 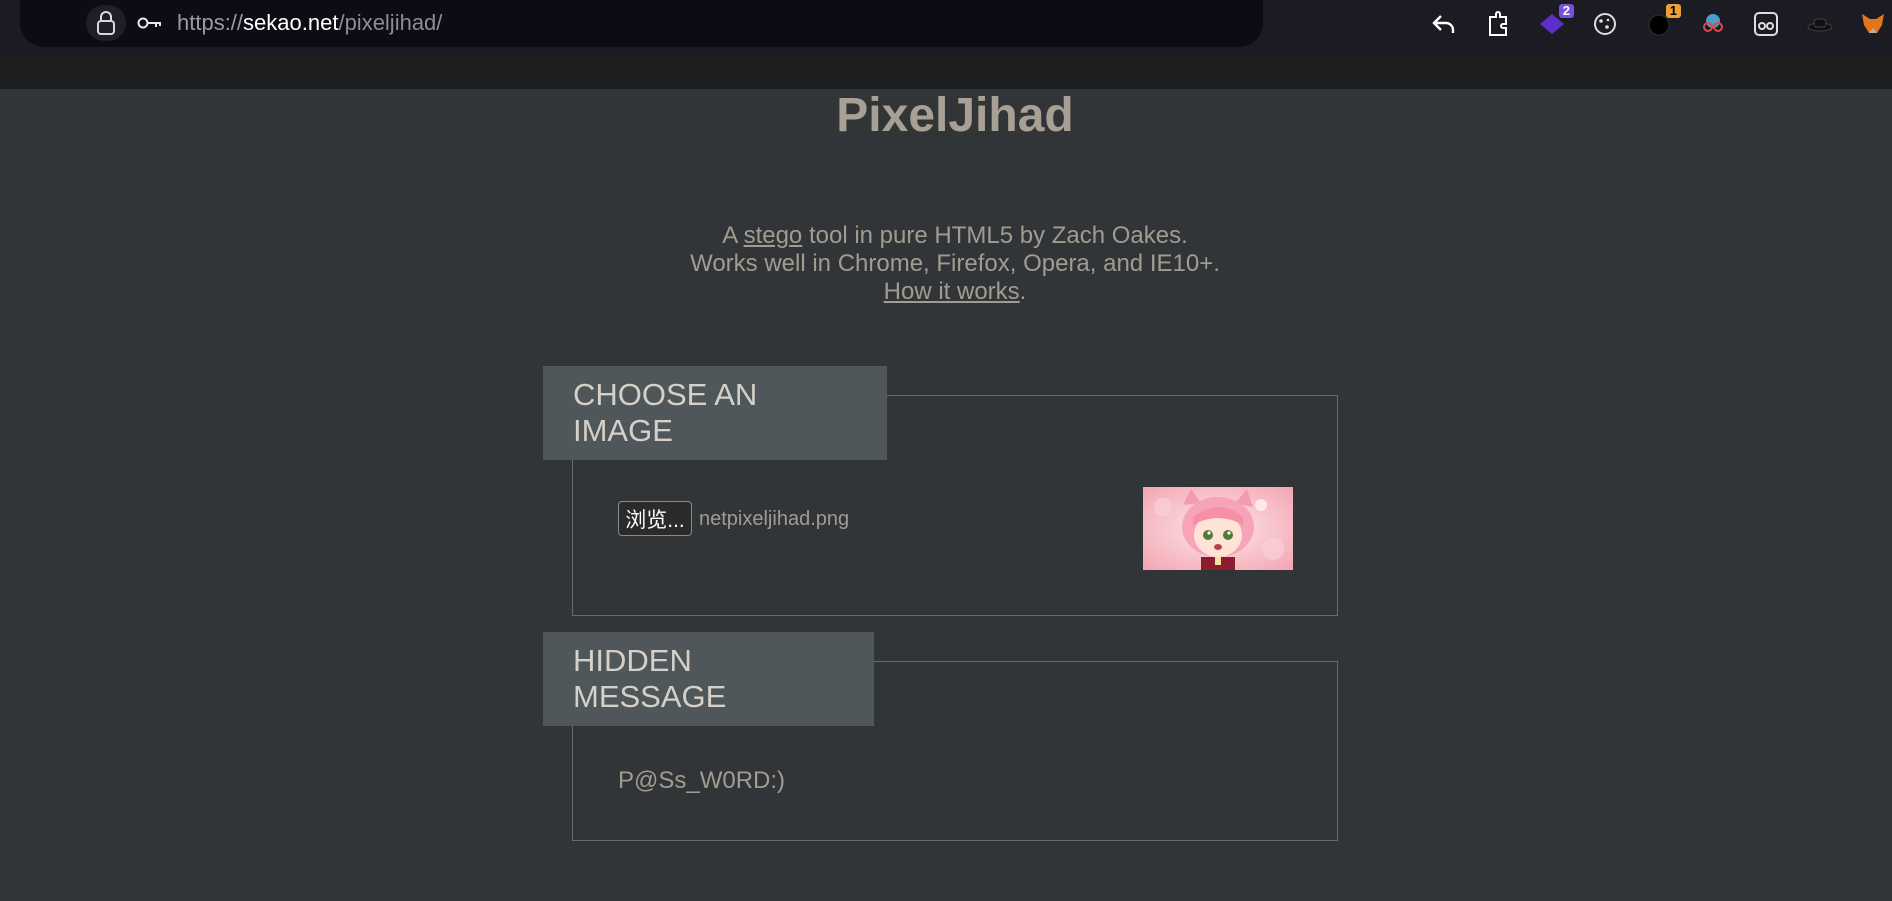 What do you see at coordinates (715, 413) in the screenshot?
I see `choose-image-legend: CHOOSE AN IMAGE` at bounding box center [715, 413].